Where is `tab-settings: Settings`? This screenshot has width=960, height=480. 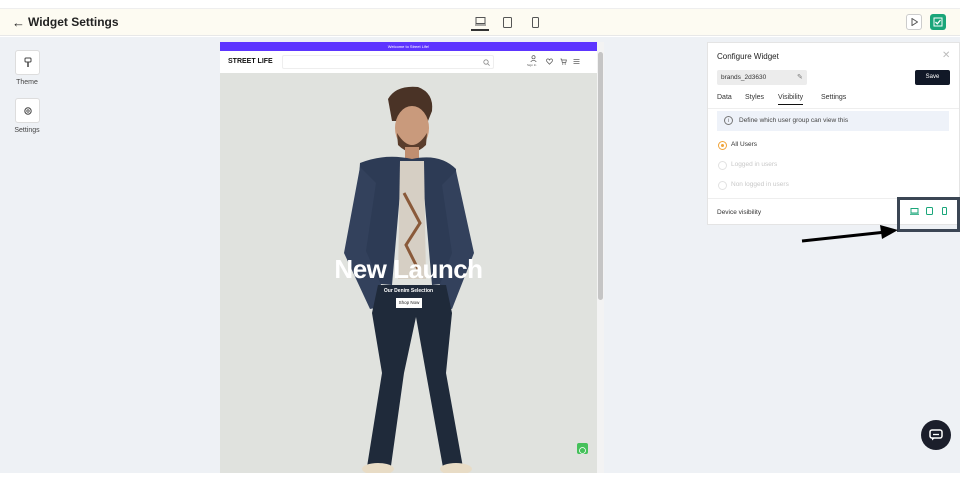
tab-settings: Settings is located at coordinates (833, 97).